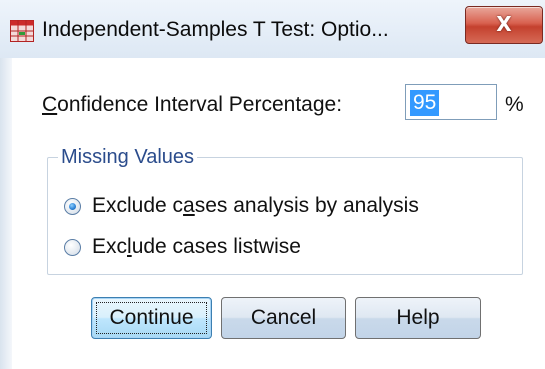 This screenshot has height=369, width=545. I want to click on confidence-interval-input: 95, so click(451, 102).